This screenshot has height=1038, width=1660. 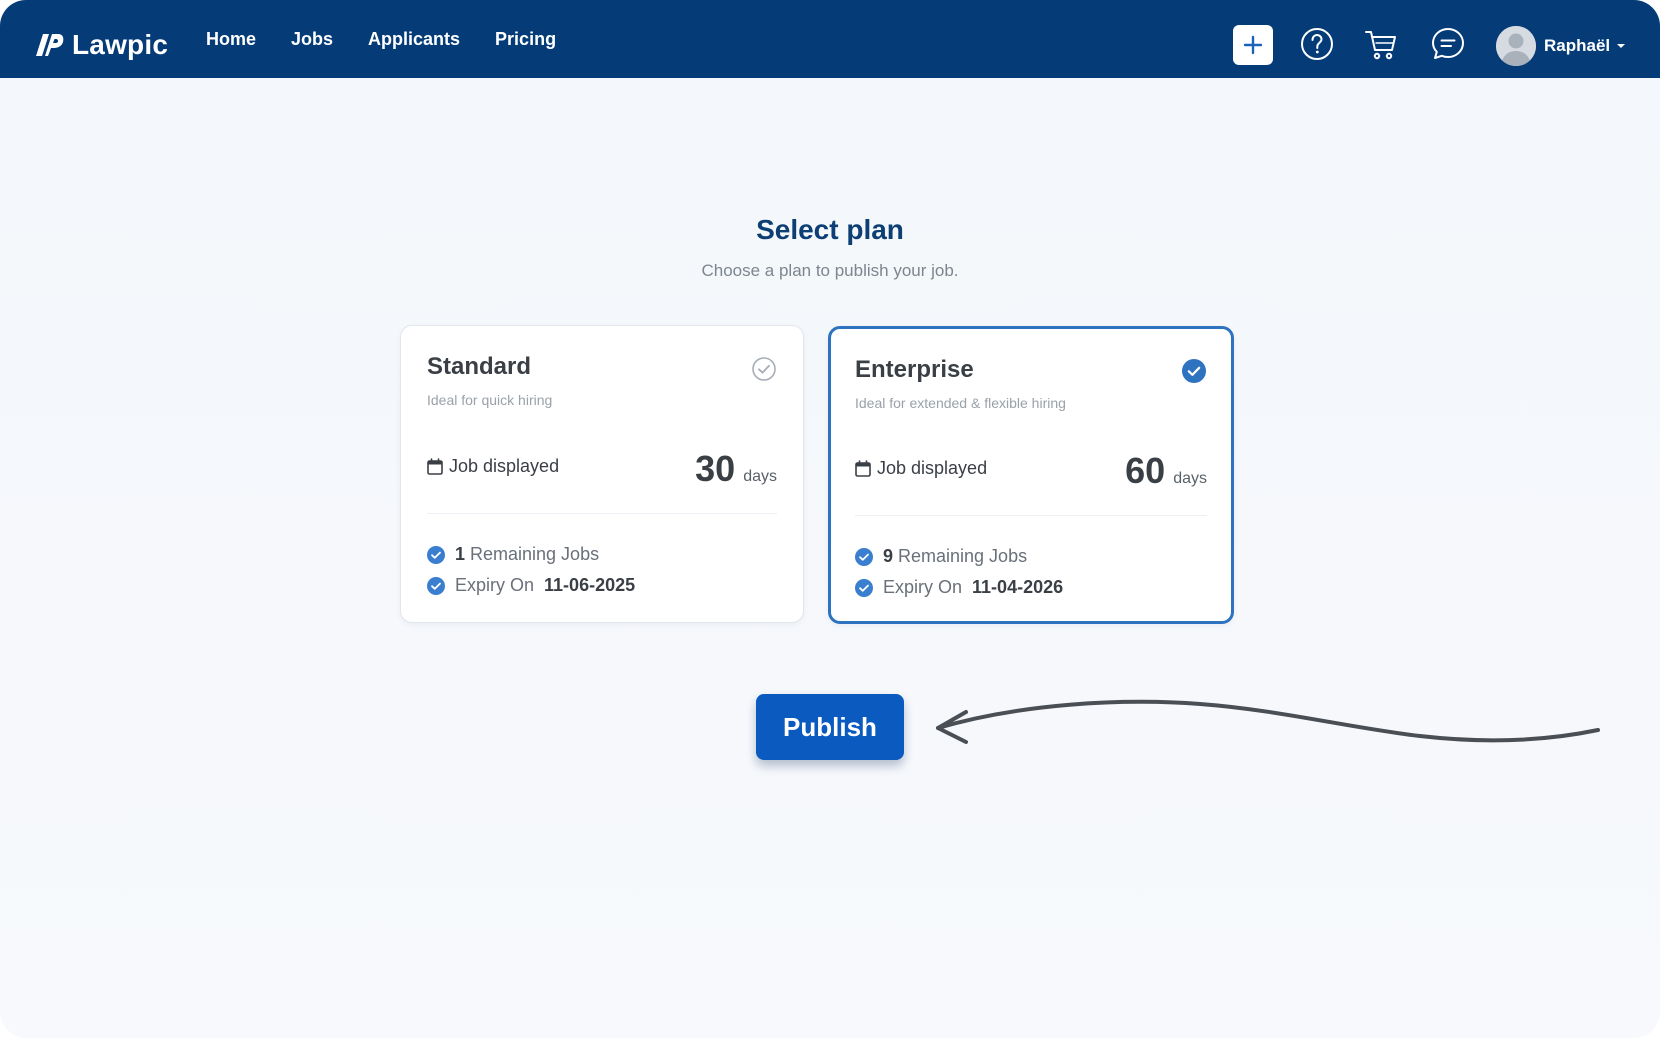 I want to click on add-button, so click(x=1253, y=45).